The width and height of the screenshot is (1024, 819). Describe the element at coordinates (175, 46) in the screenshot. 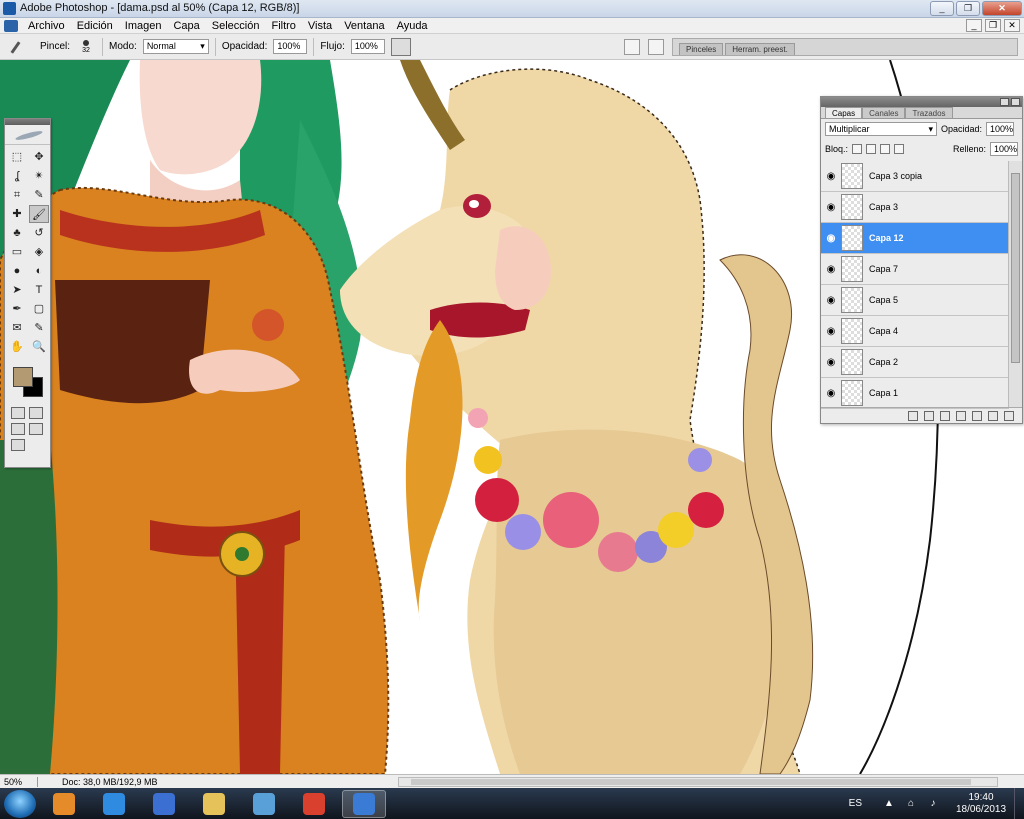

I see `mode-select: Normal ▾` at that location.